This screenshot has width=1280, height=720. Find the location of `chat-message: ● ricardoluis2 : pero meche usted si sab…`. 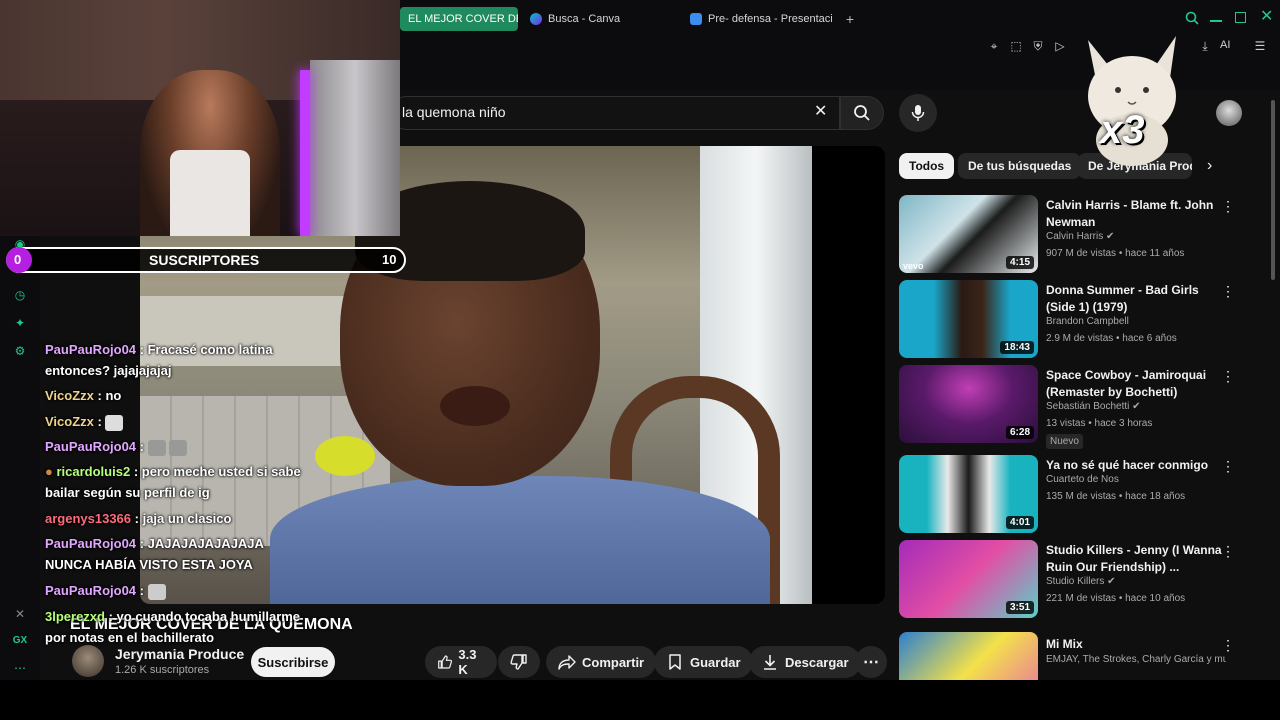

chat-message: ● ricardoluis2 : pero meche usted si sab… is located at coordinates (173, 471).